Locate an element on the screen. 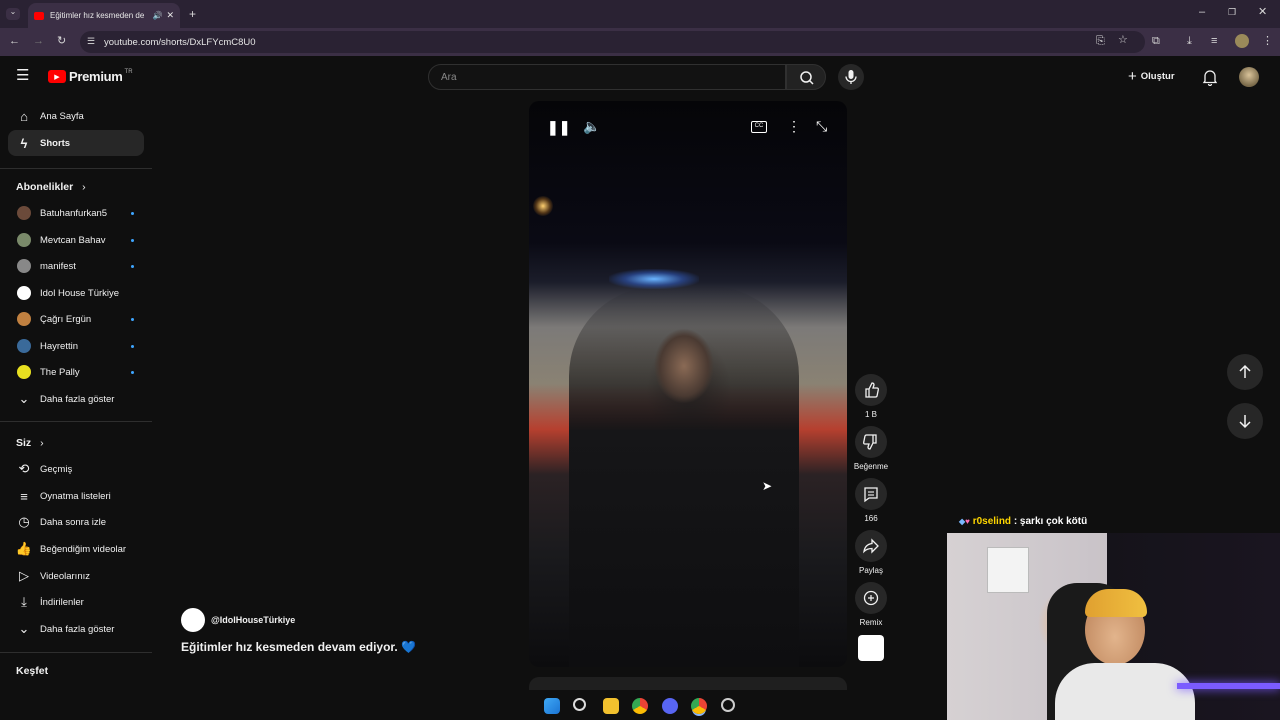 The height and width of the screenshot is (720, 1280). stream-chat-message: ◆♥ r0selind : şarkı çok kötü is located at coordinates (1023, 521).